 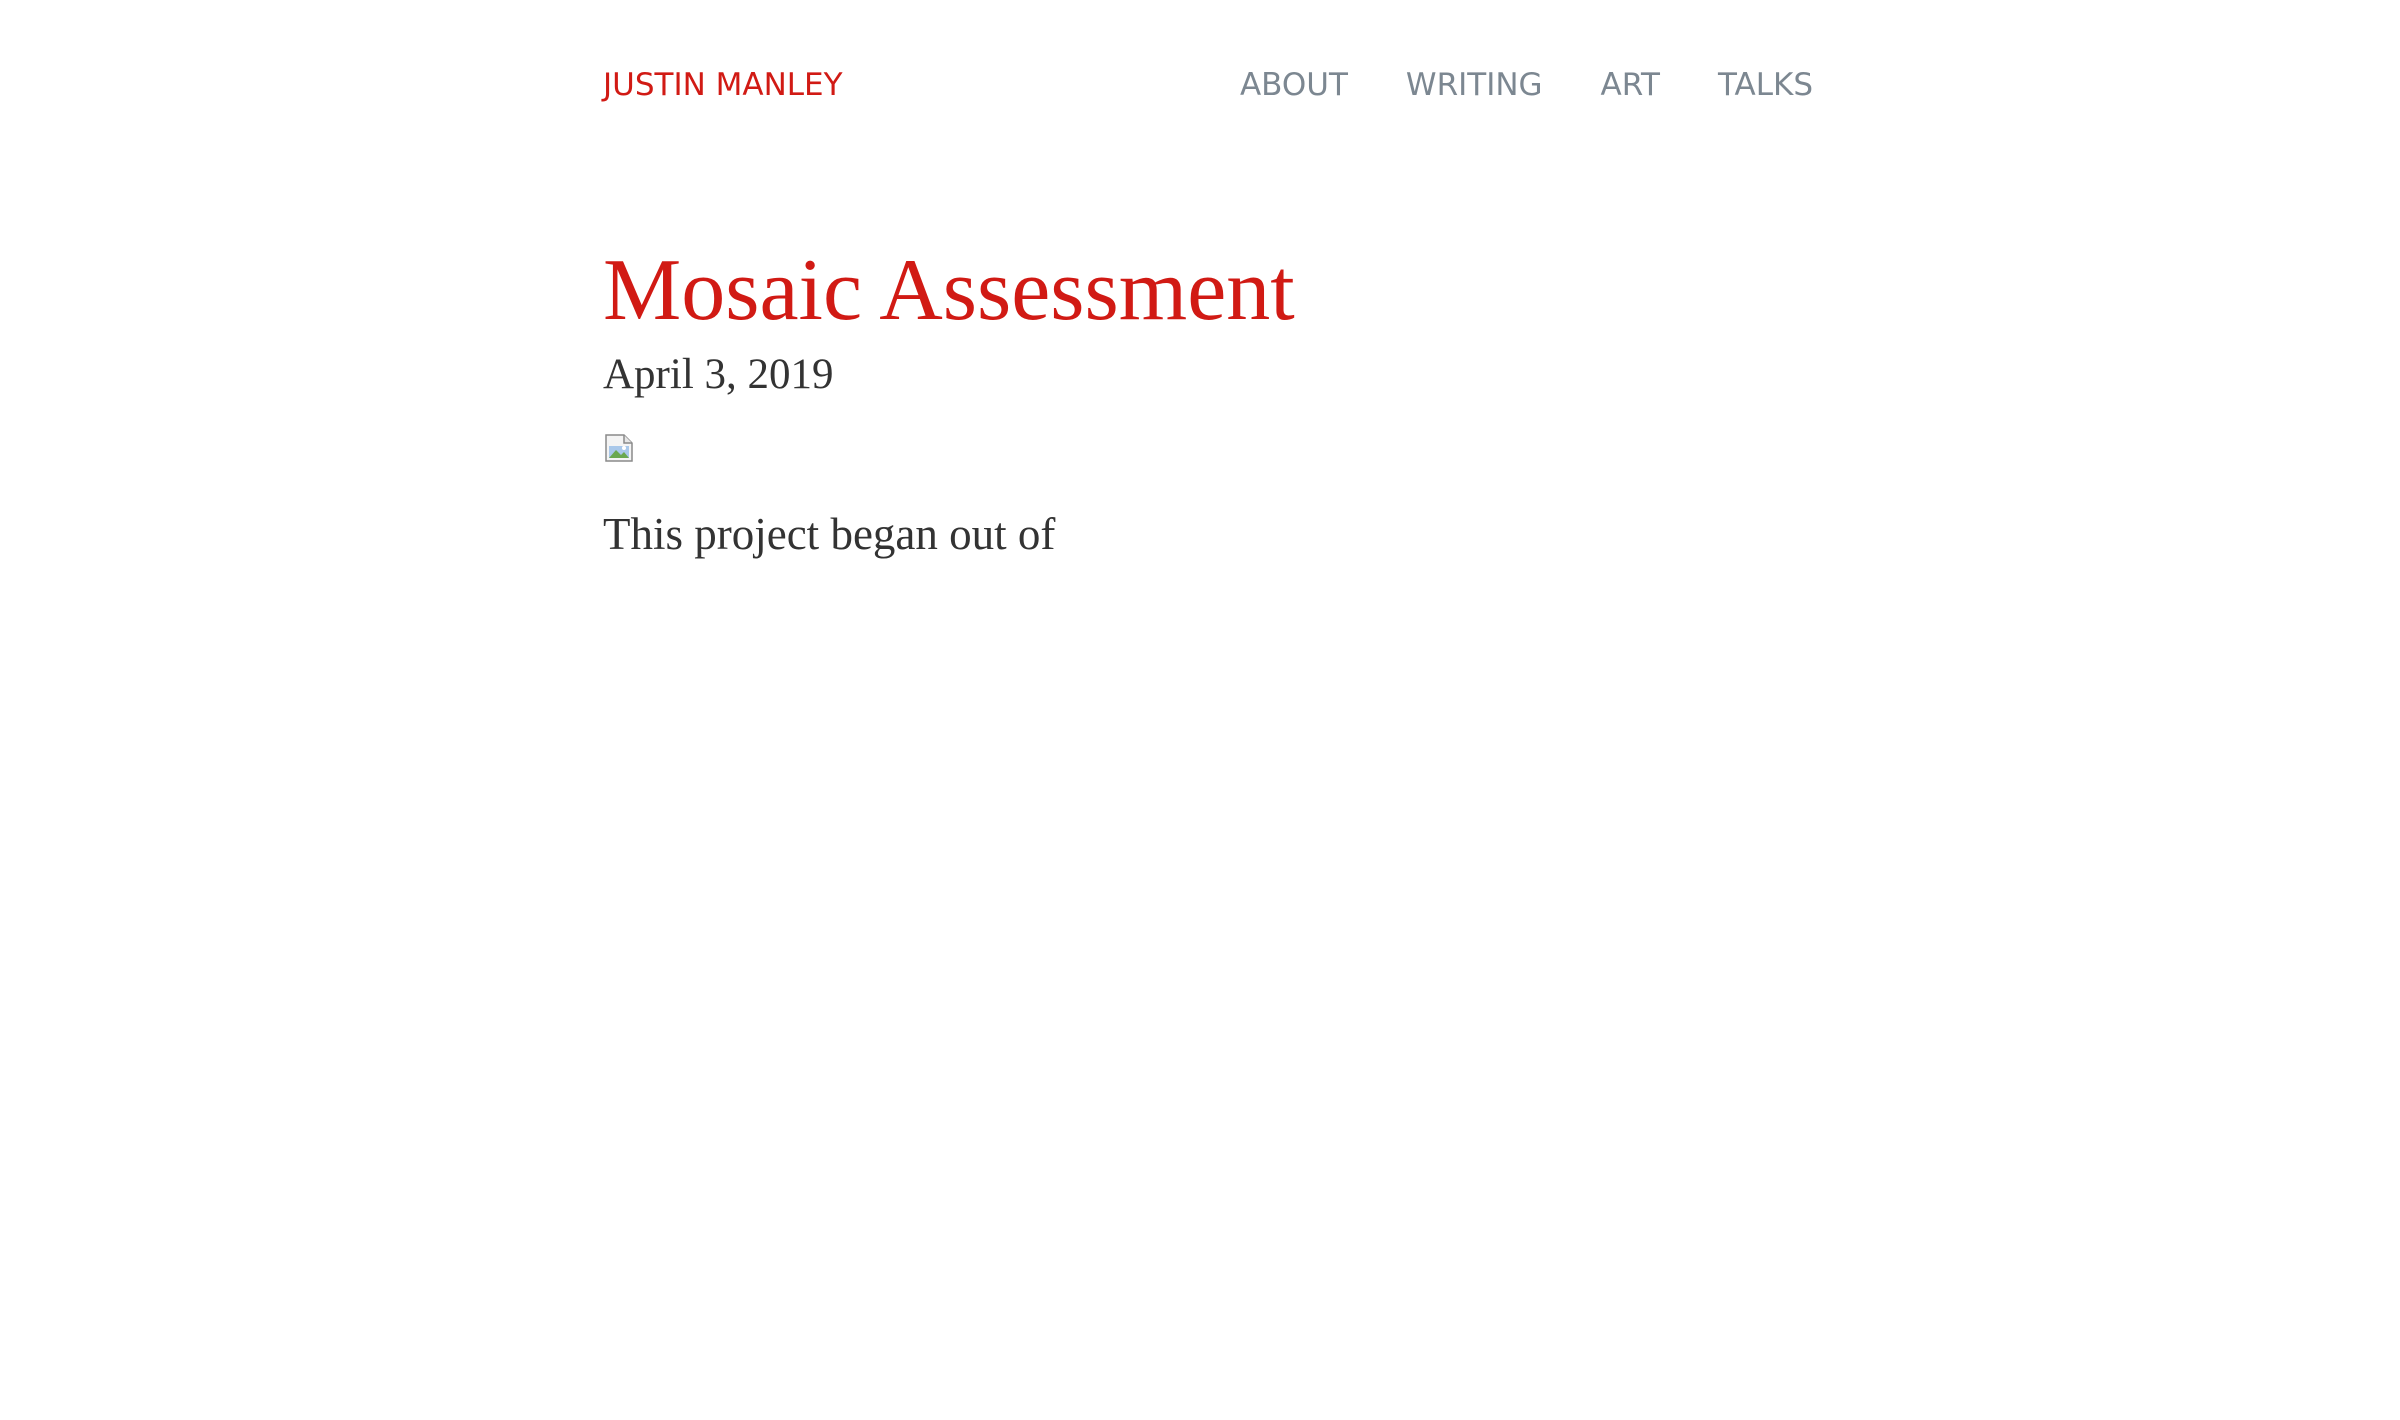 I want to click on post-title: Mosaic Assessment, so click(x=949, y=290).